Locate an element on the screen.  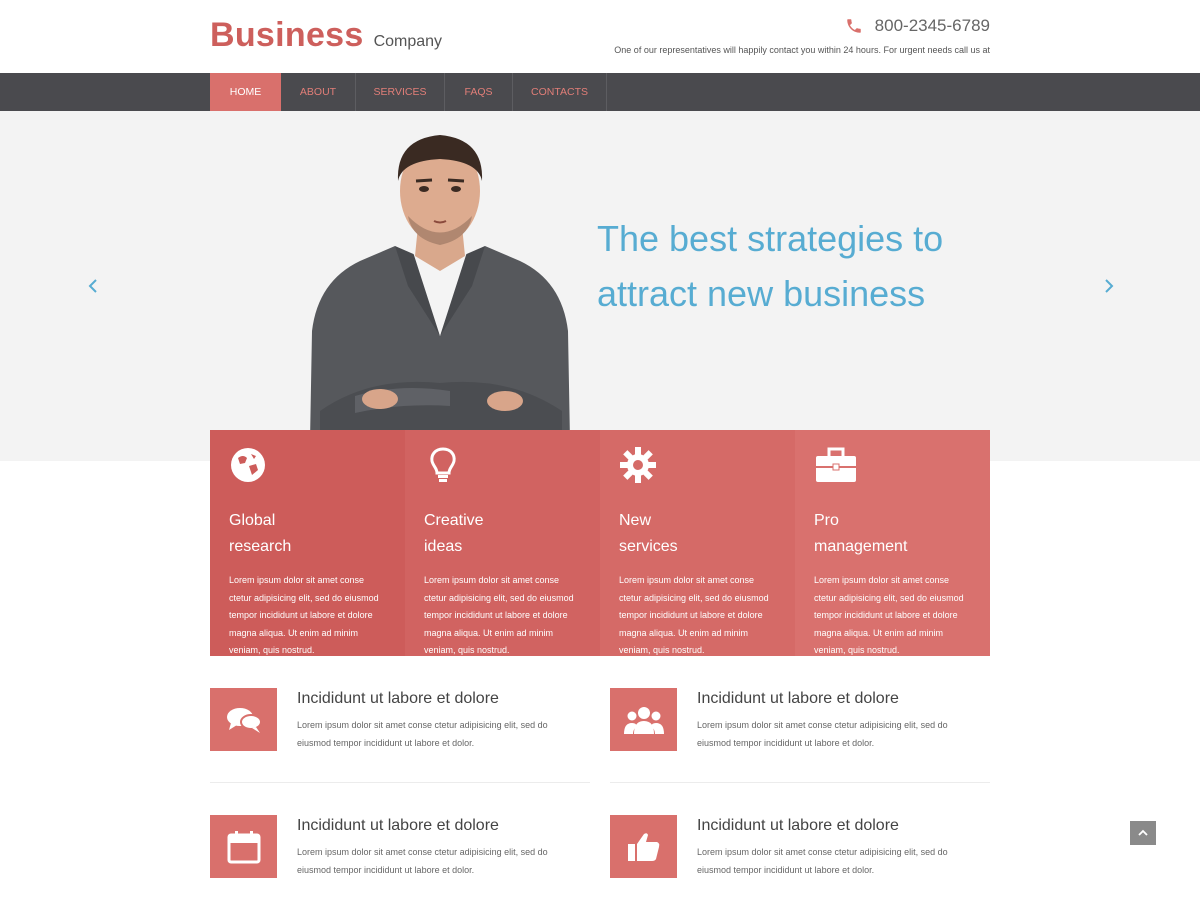
chat-icon is located at coordinates (244, 720).